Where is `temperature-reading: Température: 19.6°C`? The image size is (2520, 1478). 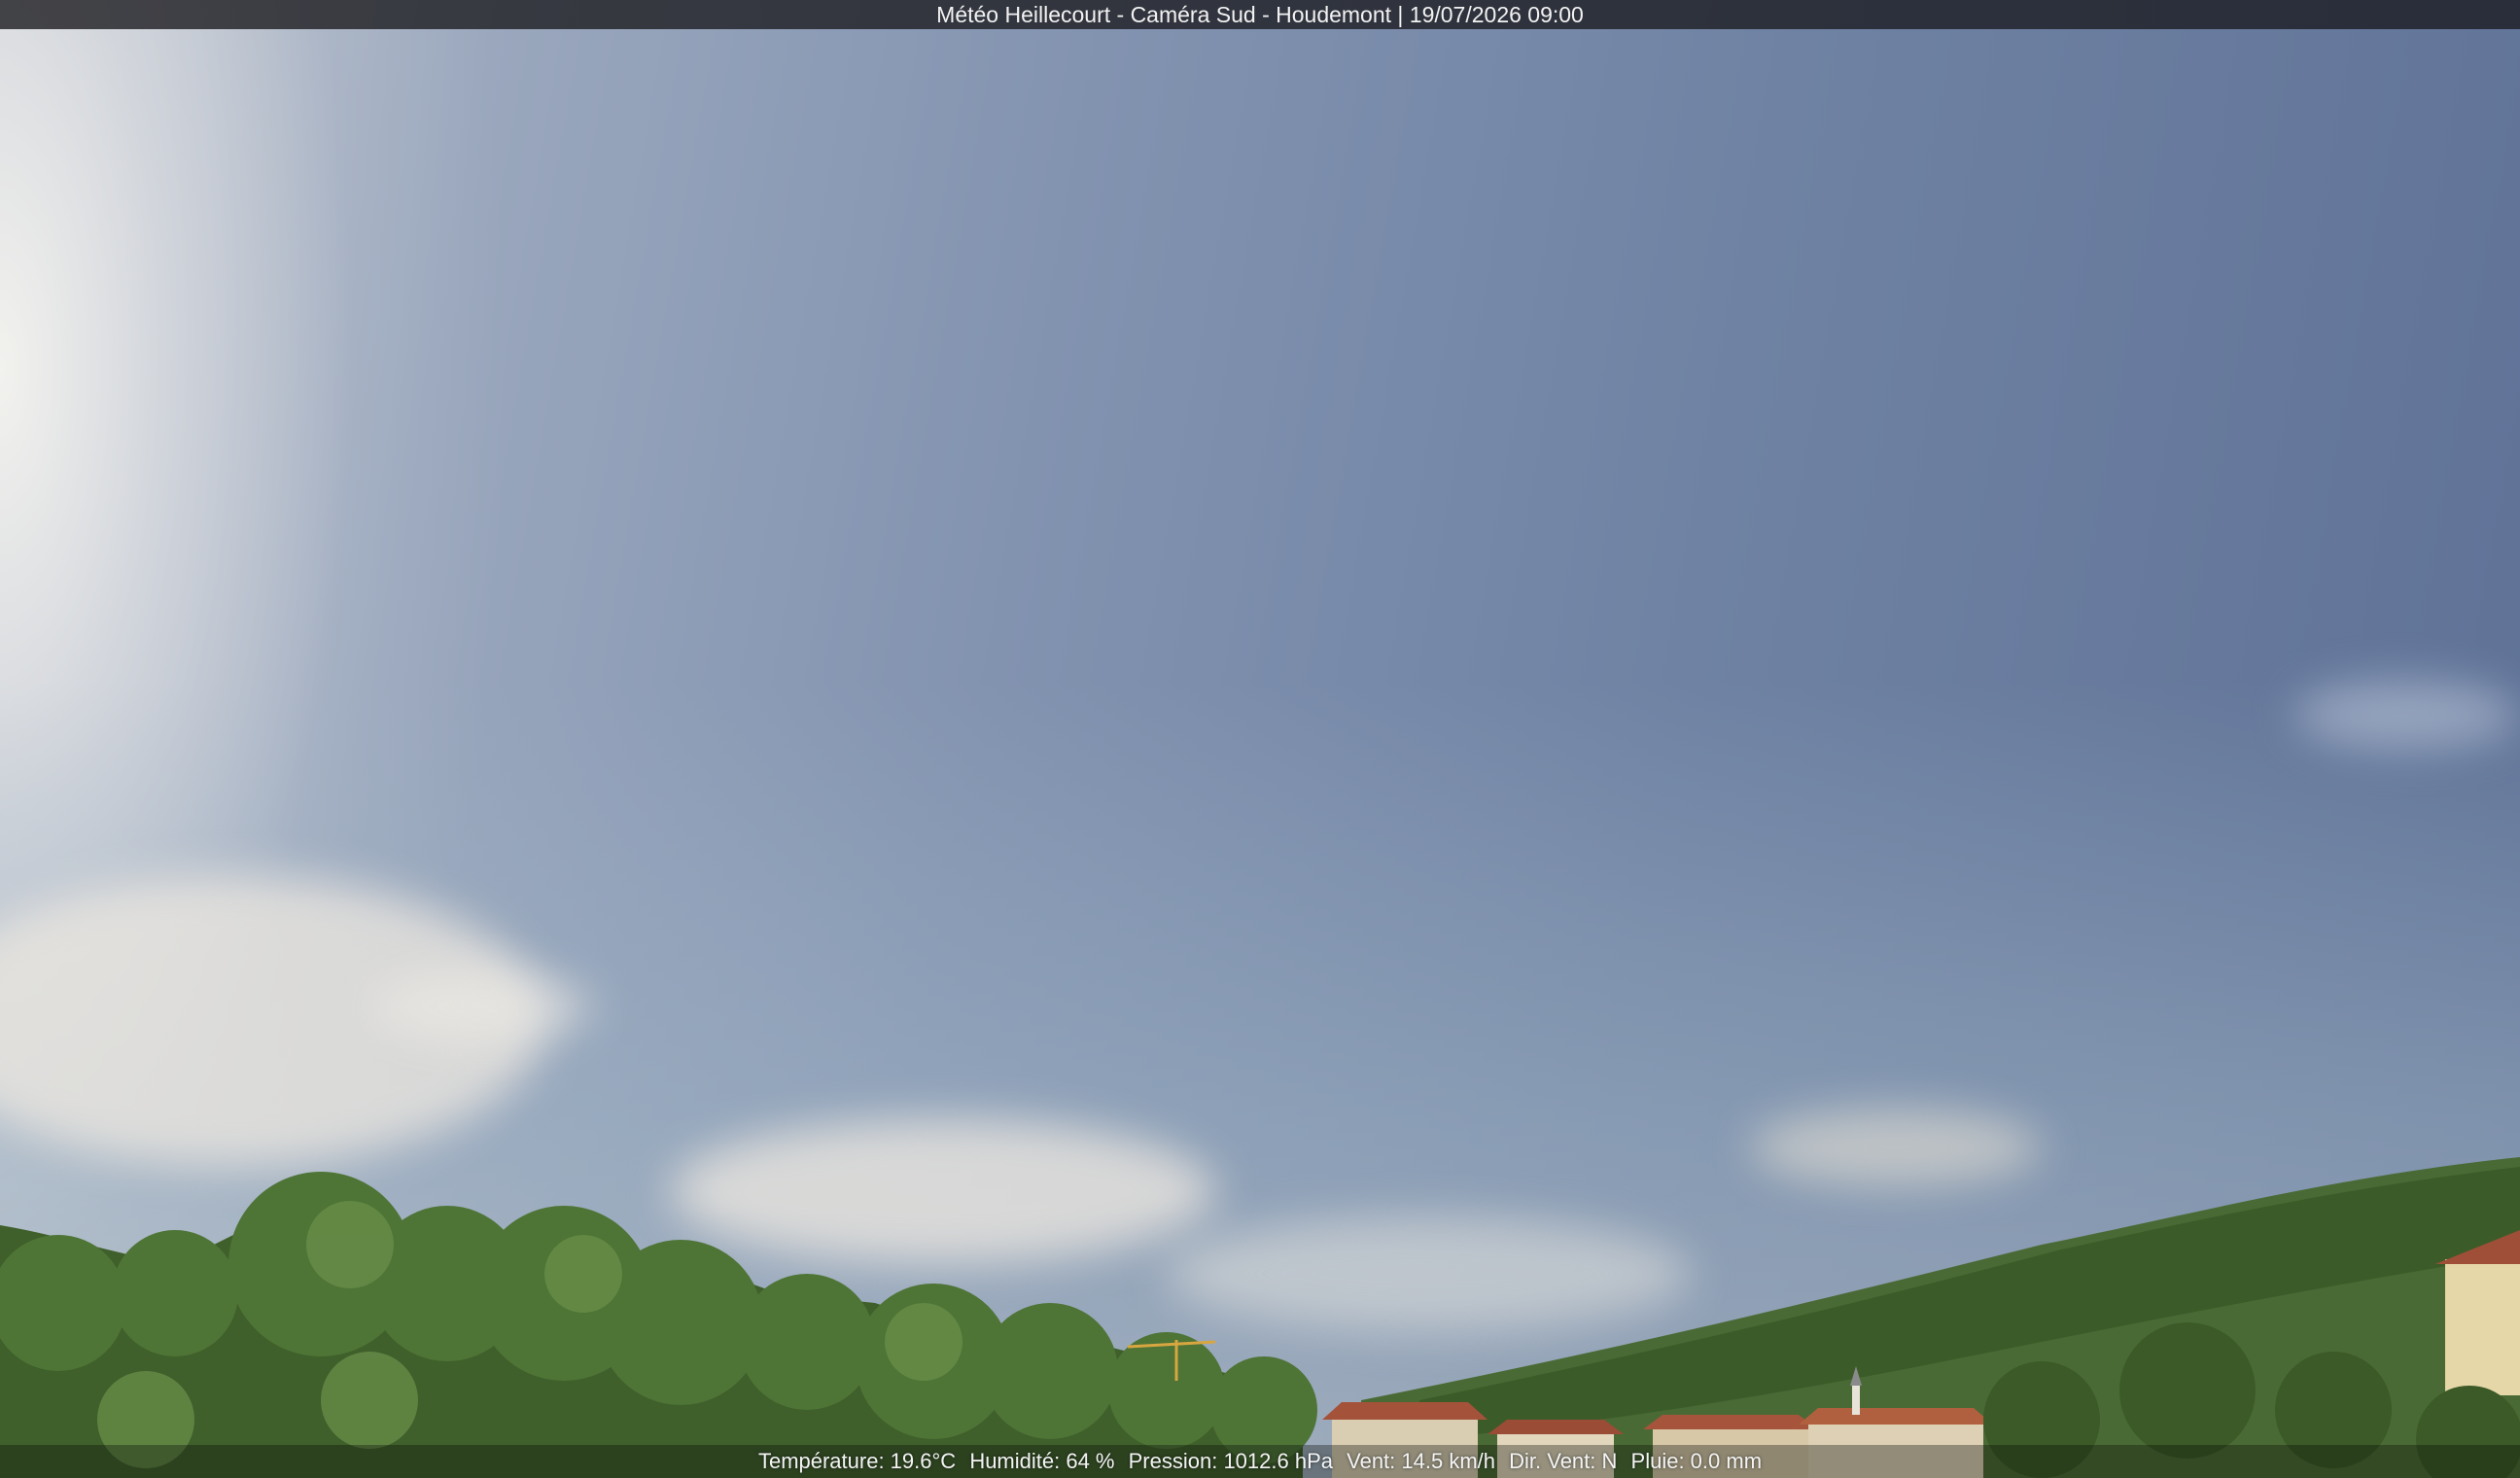 temperature-reading: Température: 19.6°C is located at coordinates (857, 1461).